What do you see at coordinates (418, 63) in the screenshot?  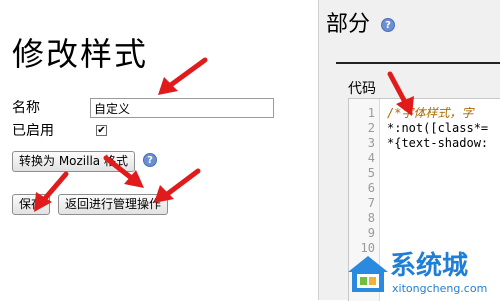 I see `section-divider` at bounding box center [418, 63].